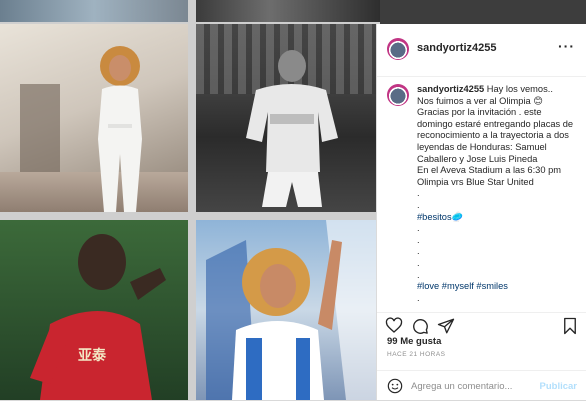  Describe the element at coordinates (414, 341) in the screenshot. I see `like-count: 99 Me gusta` at that location.